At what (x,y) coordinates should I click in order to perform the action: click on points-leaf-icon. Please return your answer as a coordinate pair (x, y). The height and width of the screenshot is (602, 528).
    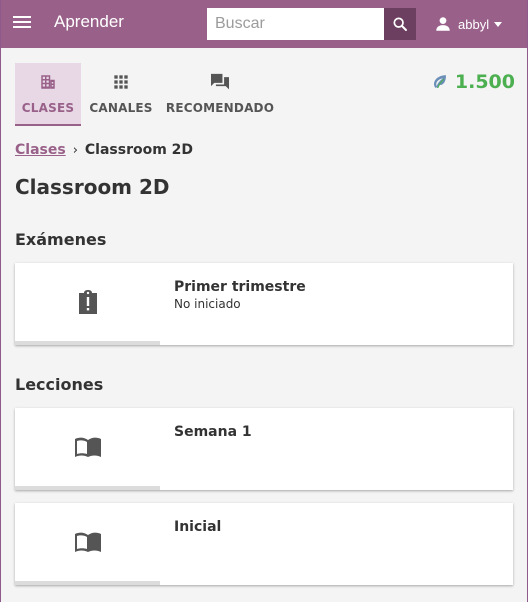
    Looking at the image, I should click on (439, 82).